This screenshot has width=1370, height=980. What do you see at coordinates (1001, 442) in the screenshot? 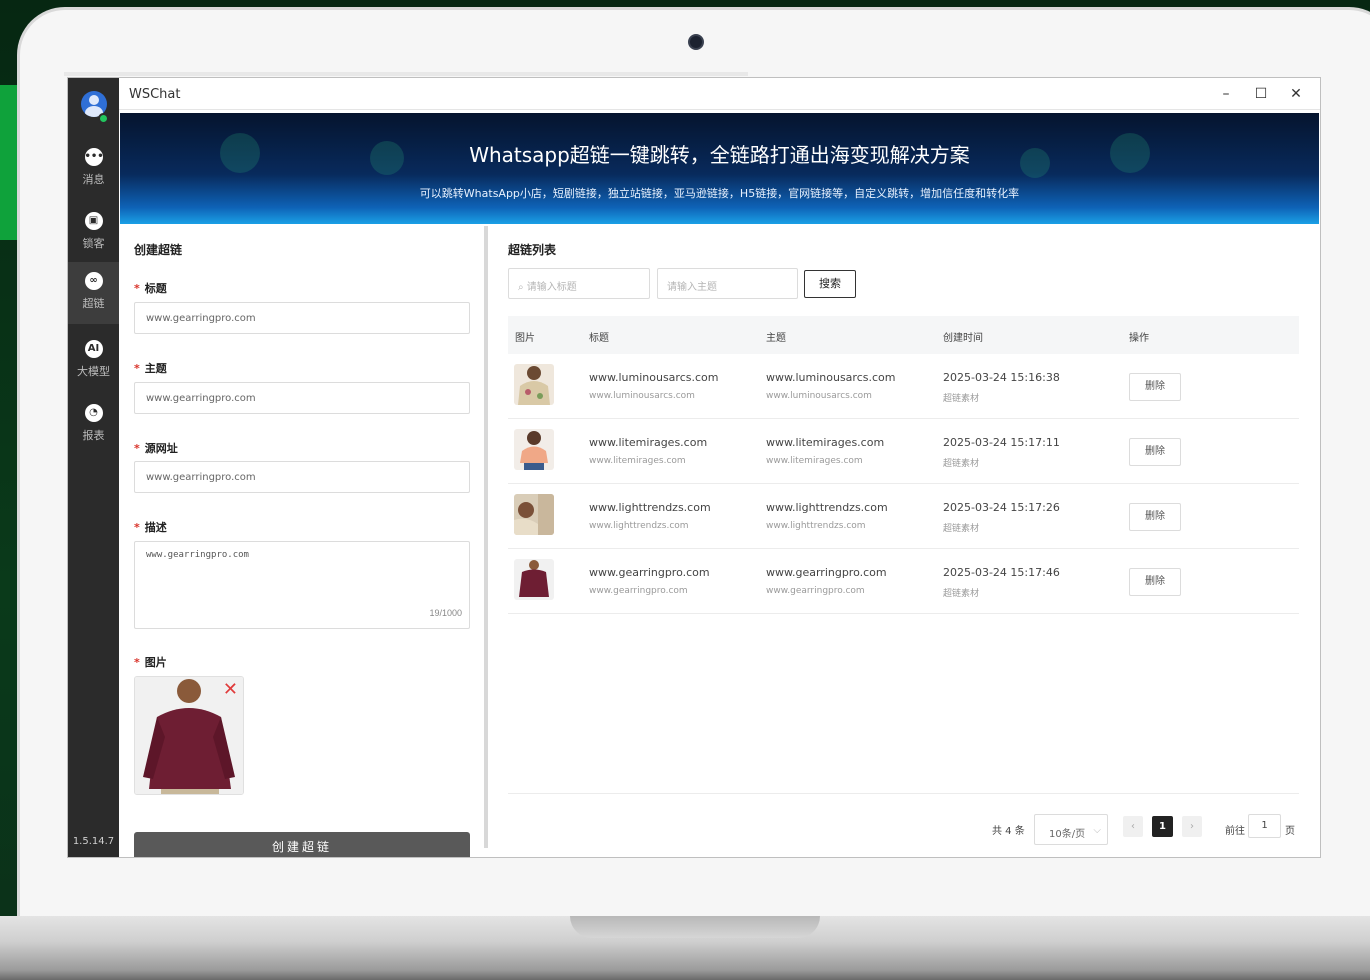
I see `row-created-time: 2025-03-24 15:17:11` at bounding box center [1001, 442].